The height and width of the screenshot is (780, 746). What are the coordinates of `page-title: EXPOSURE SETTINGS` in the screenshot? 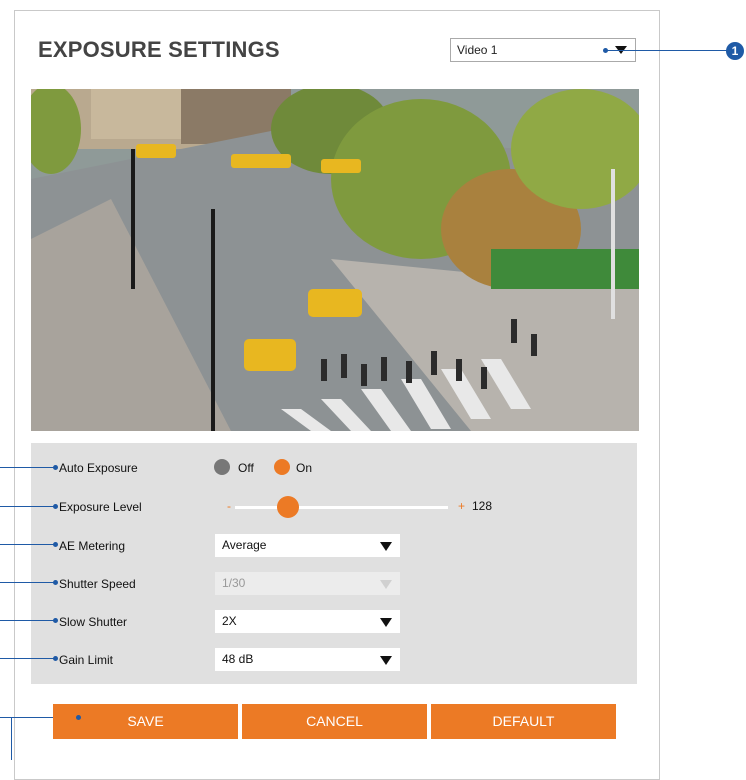 It's located at (159, 49).